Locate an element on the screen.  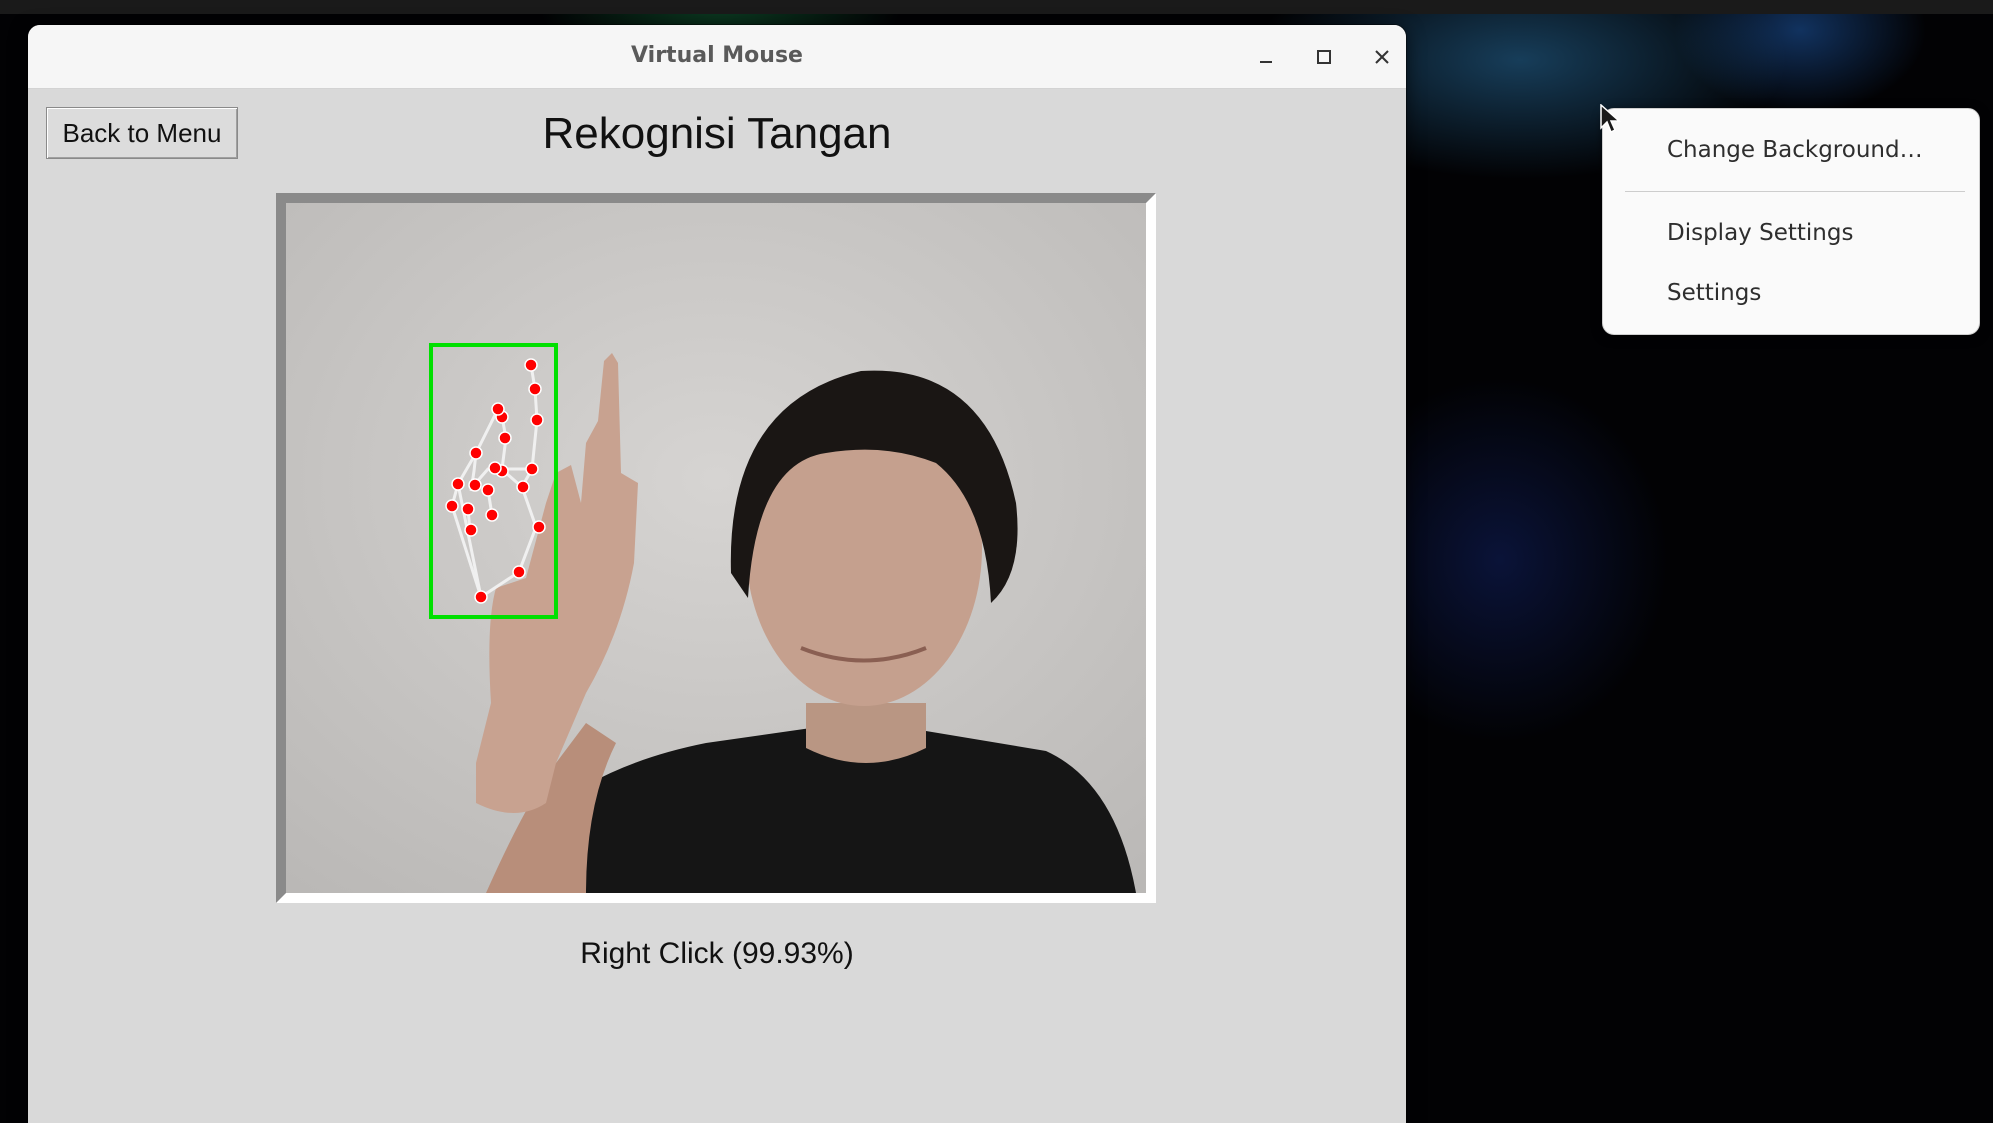
close-icon is located at coordinates (1382, 57).